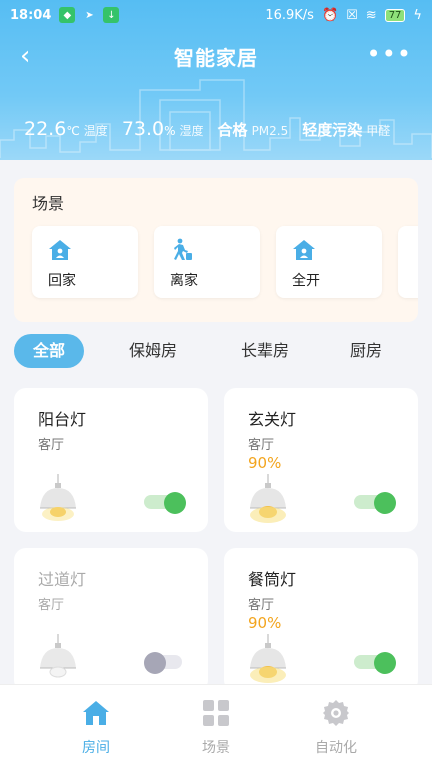 This screenshot has width=432, height=768. I want to click on notification-app-icon: ◆, so click(67, 15).